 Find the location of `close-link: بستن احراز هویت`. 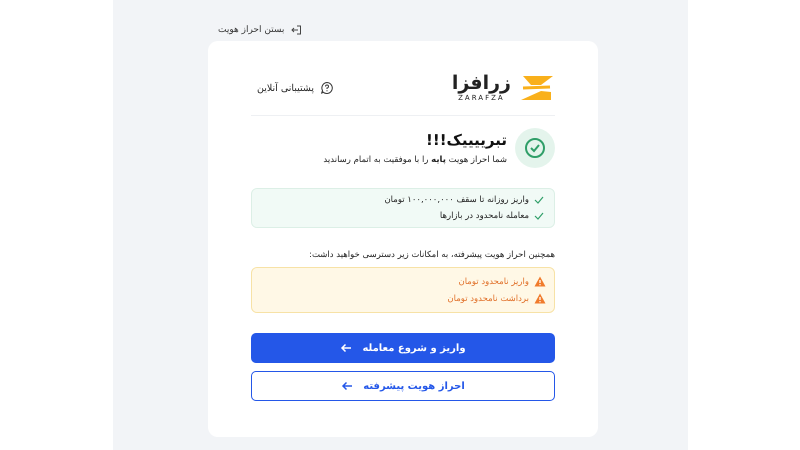

close-link: بستن احراز هویت is located at coordinates (260, 29).